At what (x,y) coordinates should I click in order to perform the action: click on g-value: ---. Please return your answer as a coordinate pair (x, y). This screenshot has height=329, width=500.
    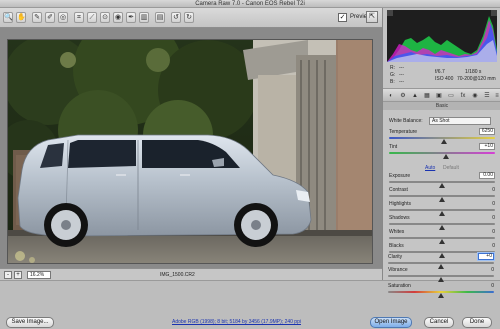
    Looking at the image, I should click on (401, 75).